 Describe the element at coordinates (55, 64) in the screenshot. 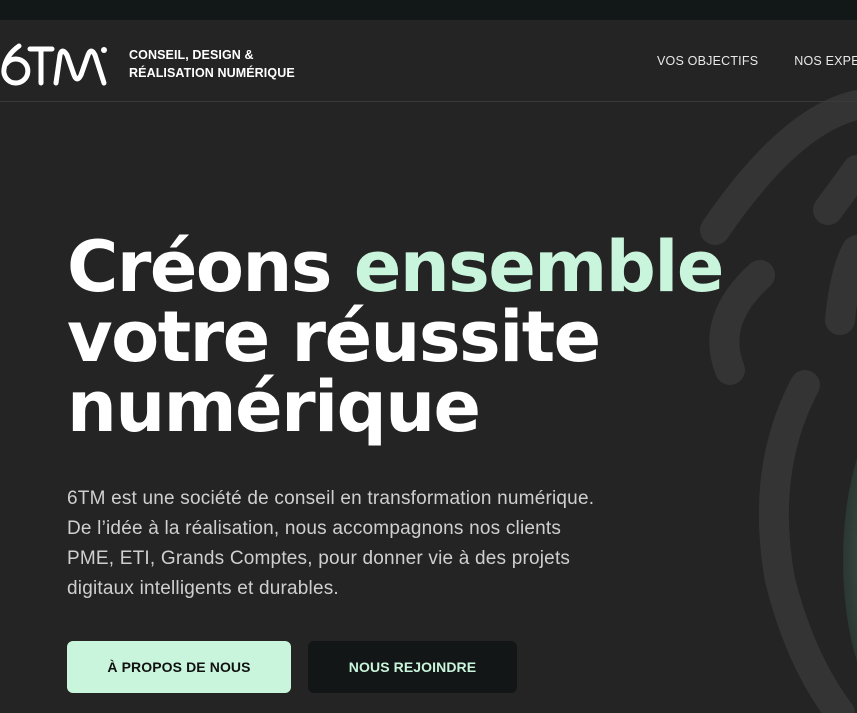

I see `brand-logo` at that location.